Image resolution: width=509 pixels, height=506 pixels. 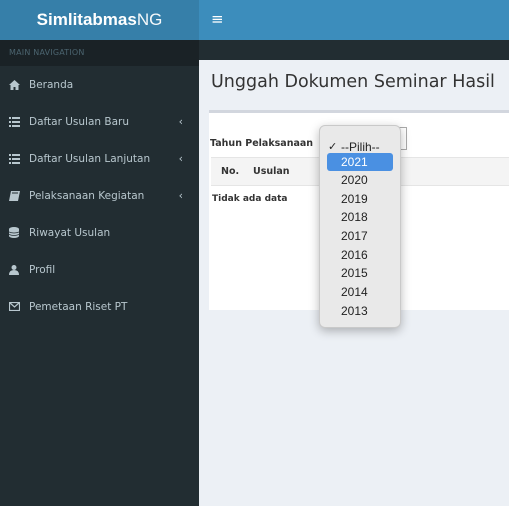 I want to click on sidebar-item-label: Pelaksanaan Kegiatan, so click(x=87, y=195).